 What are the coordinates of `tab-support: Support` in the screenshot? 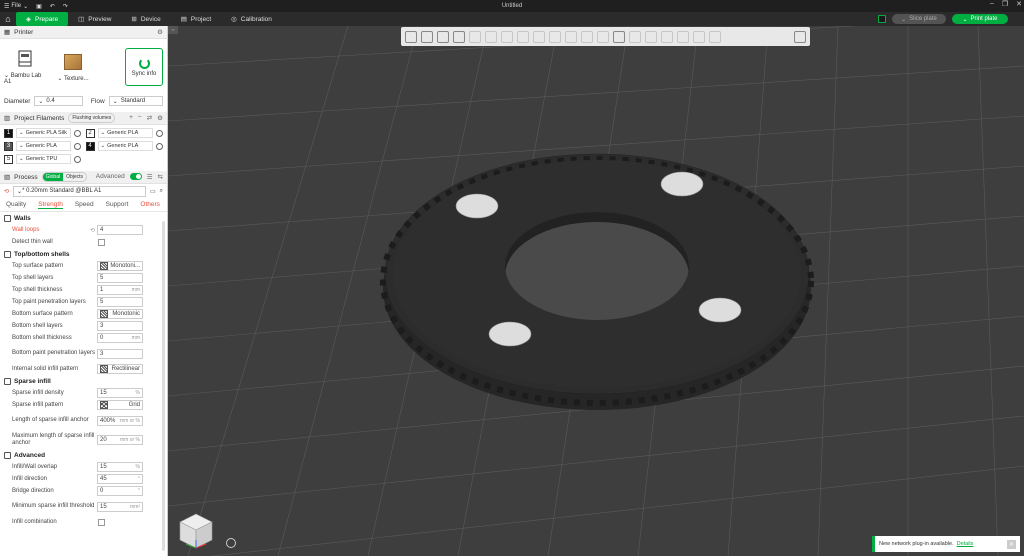 It's located at (117, 204).